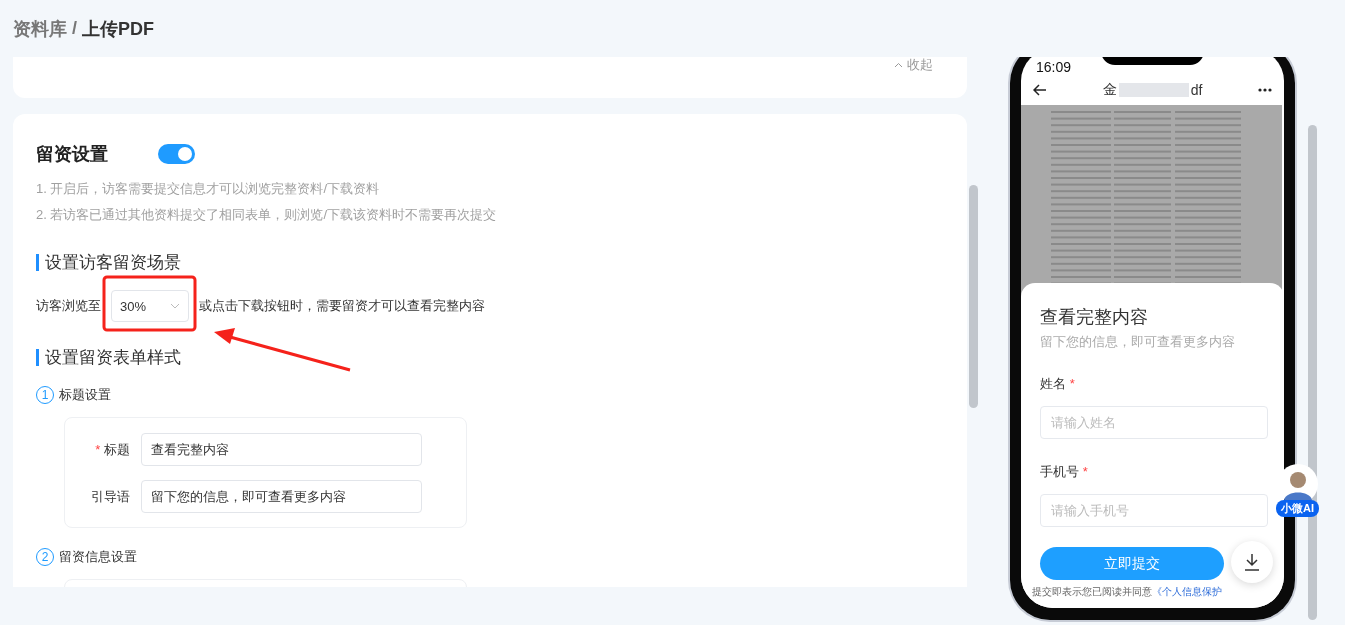 This screenshot has width=1345, height=625. I want to click on input-field: 请输入手机号, so click(1154, 510).